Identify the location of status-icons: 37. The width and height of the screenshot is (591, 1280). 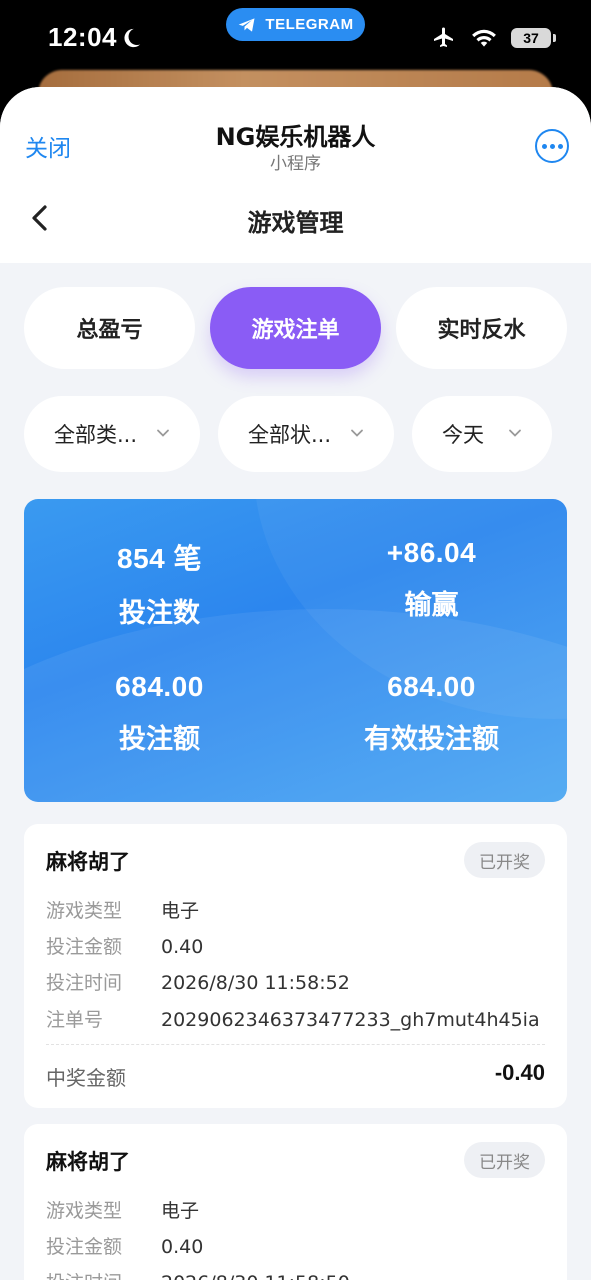
(493, 38).